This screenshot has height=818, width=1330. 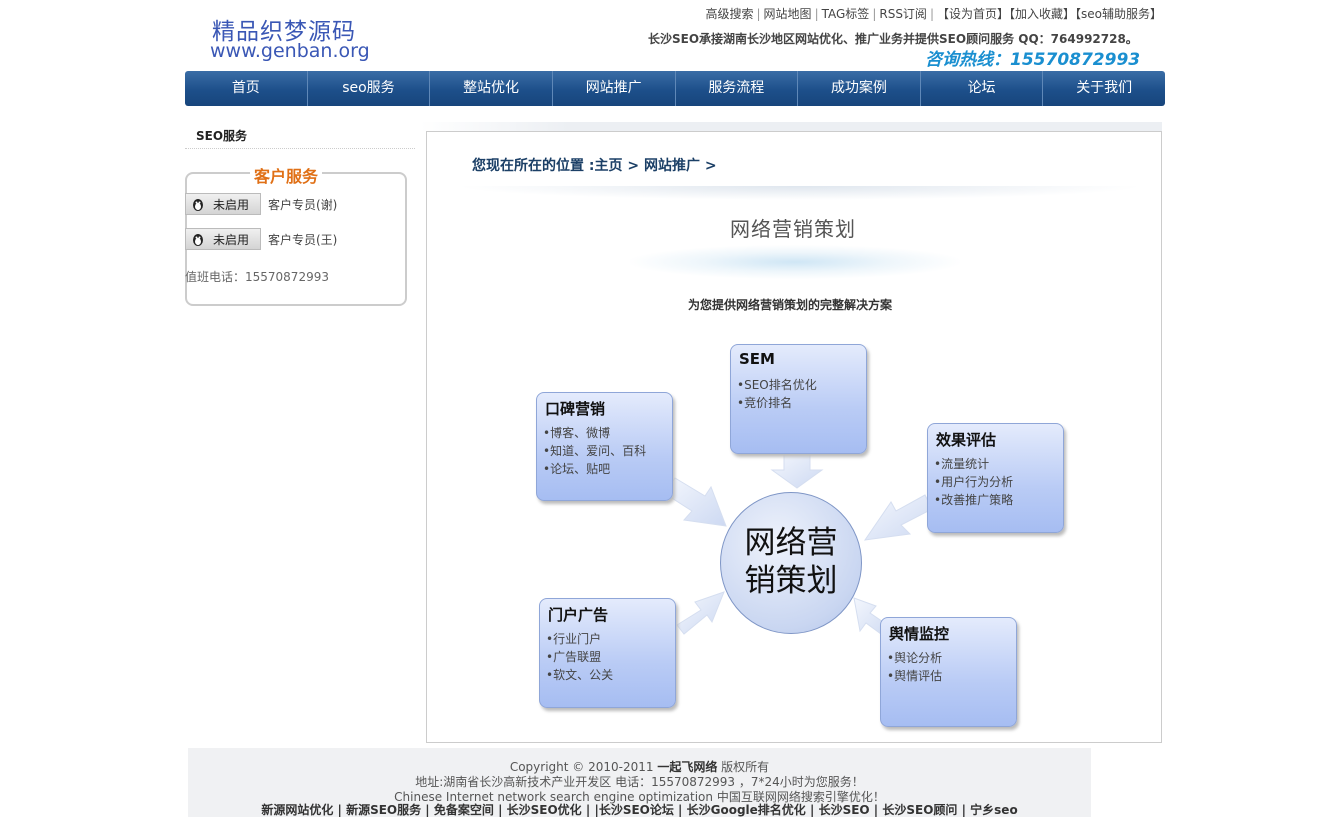 I want to click on node-xiaoguo: 效果评估 流量统计 用户行为分析 改善推广策略, so click(x=995, y=478).